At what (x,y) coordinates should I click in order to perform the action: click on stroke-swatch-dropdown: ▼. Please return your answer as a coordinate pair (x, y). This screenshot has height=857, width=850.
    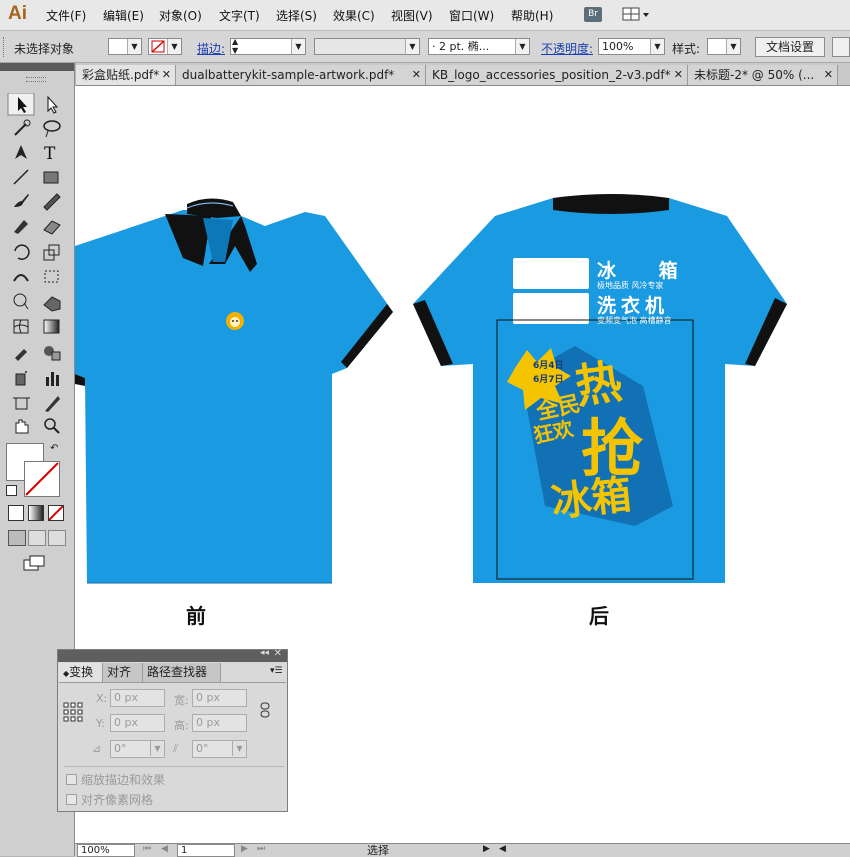
    Looking at the image, I should click on (165, 46).